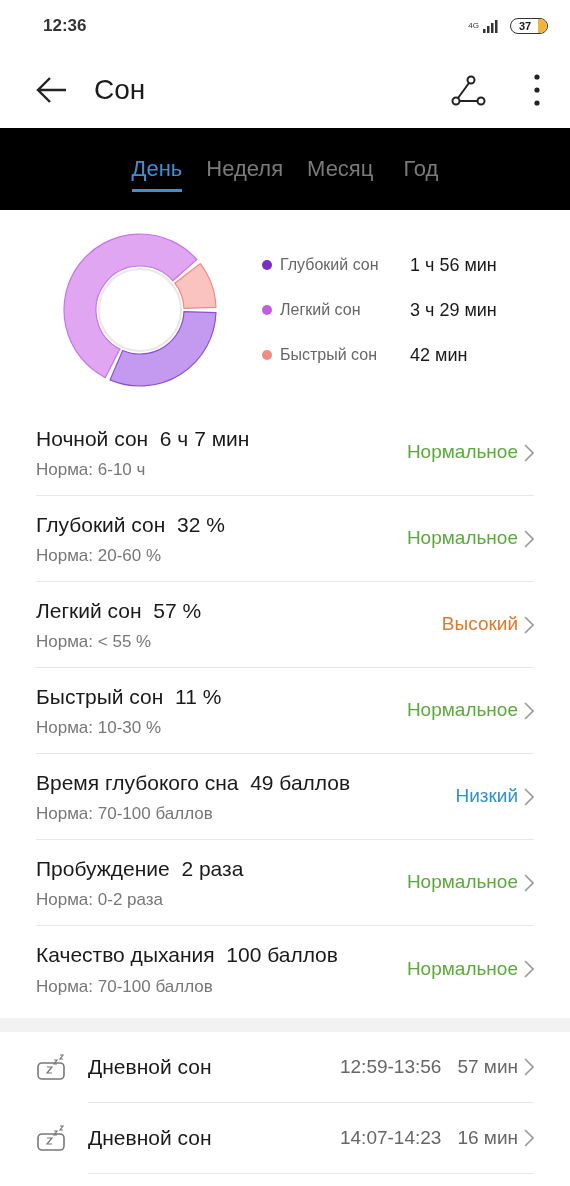 This screenshot has width=570, height=1186. What do you see at coordinates (329, 355) in the screenshot?
I see `legend-label: Быстрый сон` at bounding box center [329, 355].